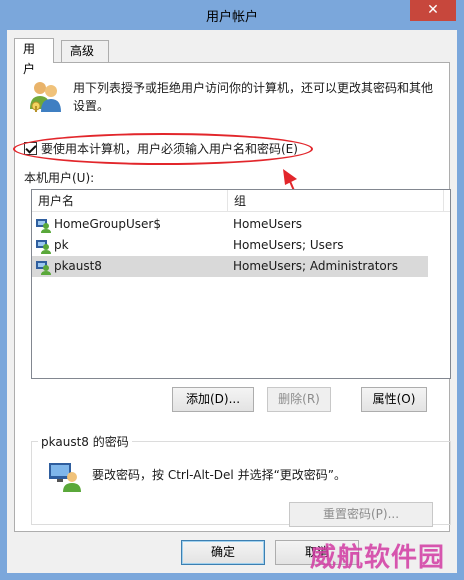  What do you see at coordinates (59, 178) in the screenshot?
I see `local-users-label: 本机用户(U):` at bounding box center [59, 178].